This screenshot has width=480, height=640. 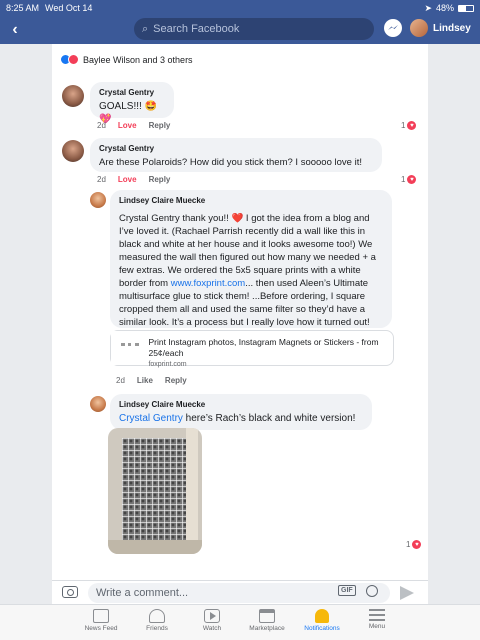 What do you see at coordinates (145, 28) in the screenshot?
I see `search-icon: ⌕` at bounding box center [145, 28].